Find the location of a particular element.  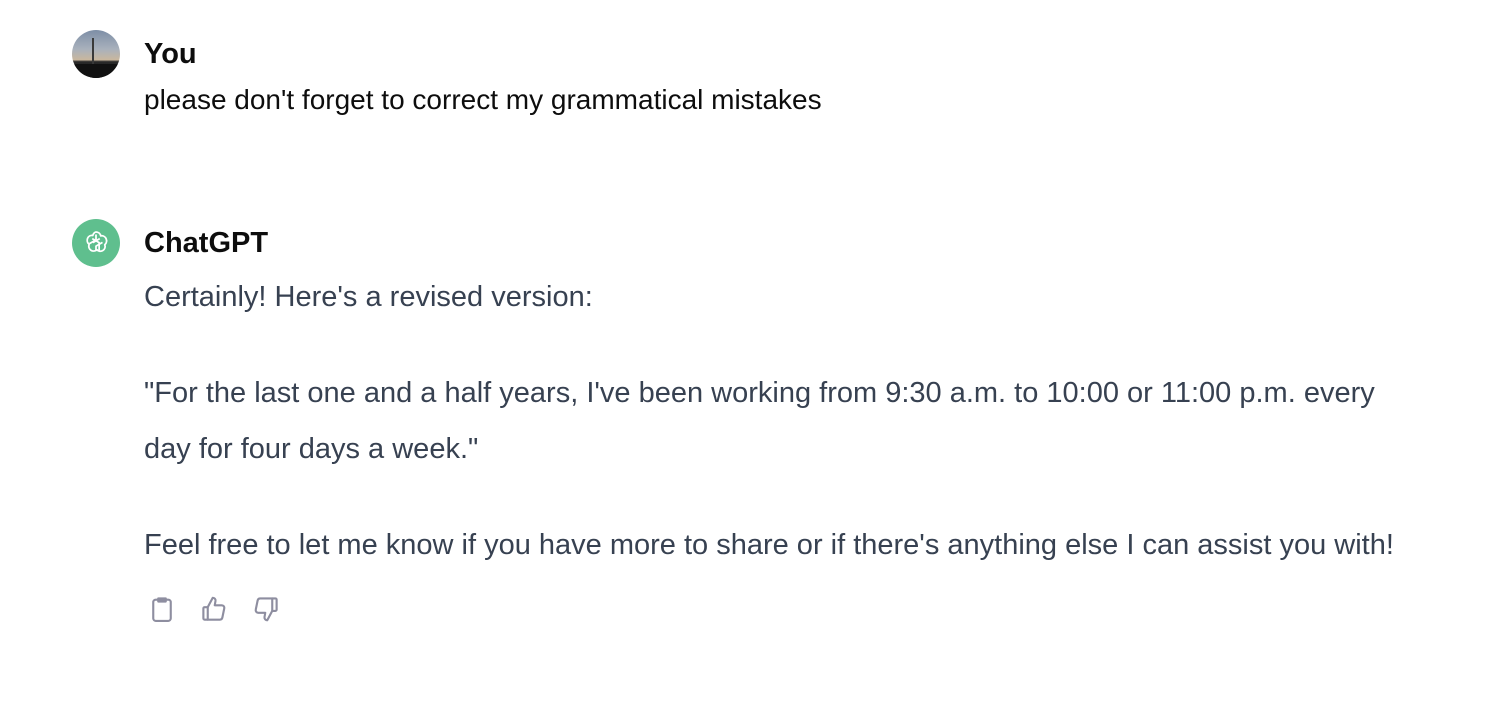

avatar-photo-skyline is located at coordinates (96, 71).